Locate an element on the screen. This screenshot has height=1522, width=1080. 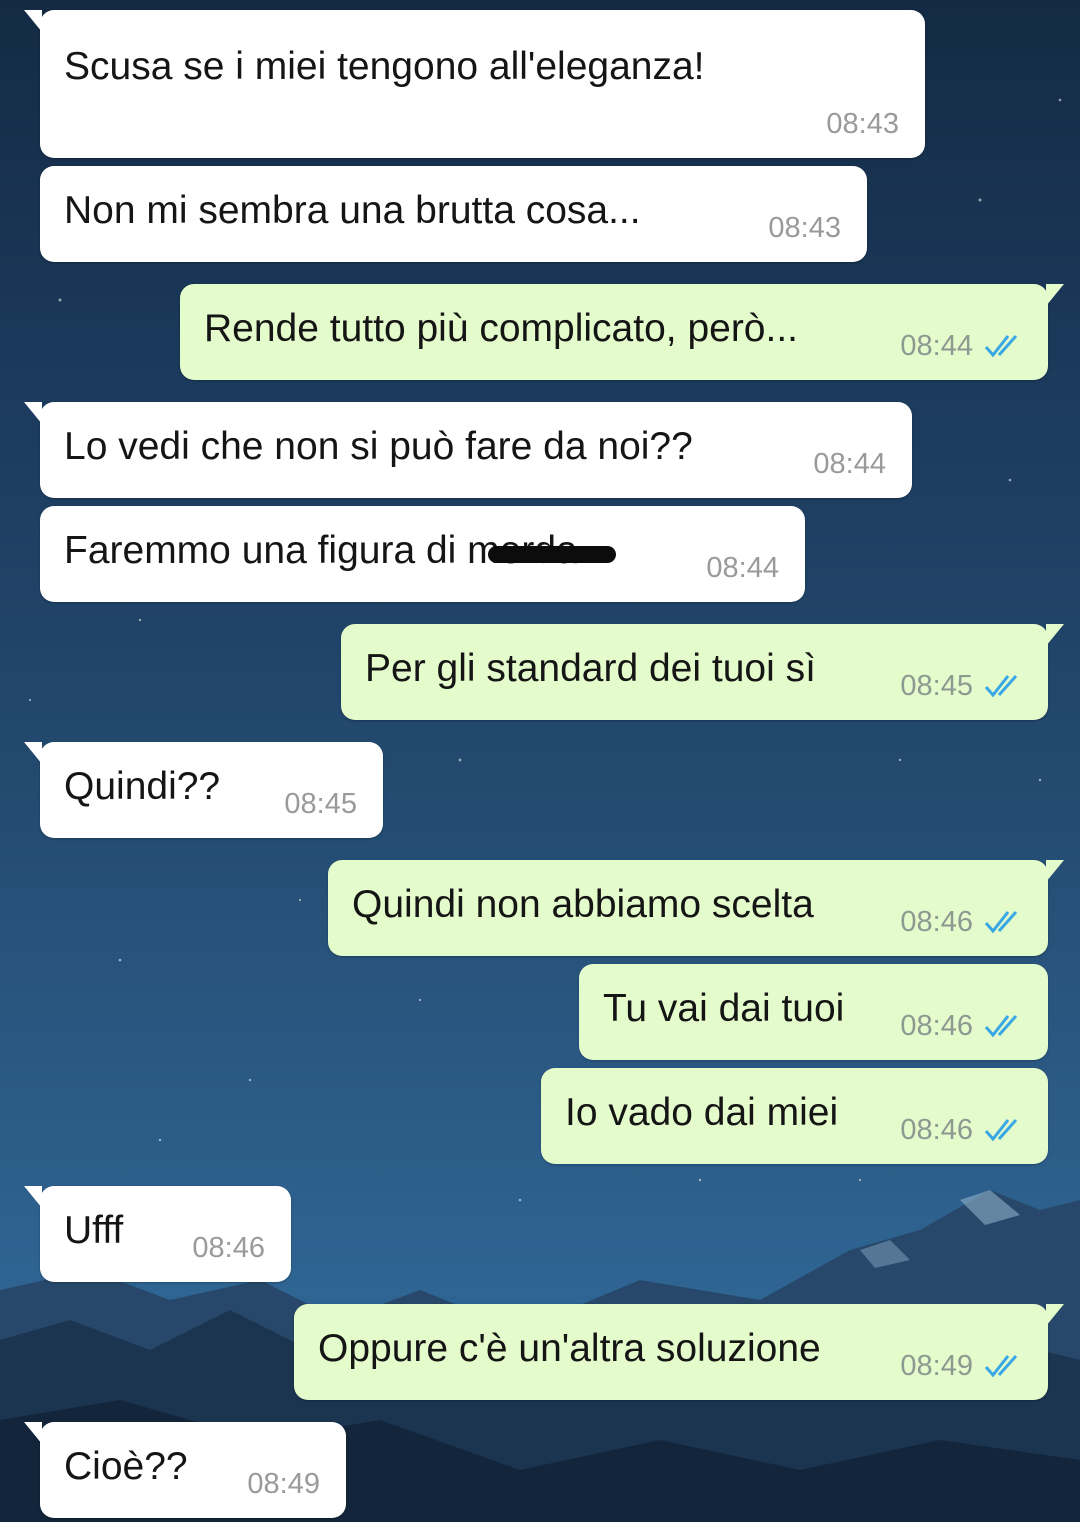
message-text: Lo vedi che non si può fare da noi?? is located at coordinates (378, 446).